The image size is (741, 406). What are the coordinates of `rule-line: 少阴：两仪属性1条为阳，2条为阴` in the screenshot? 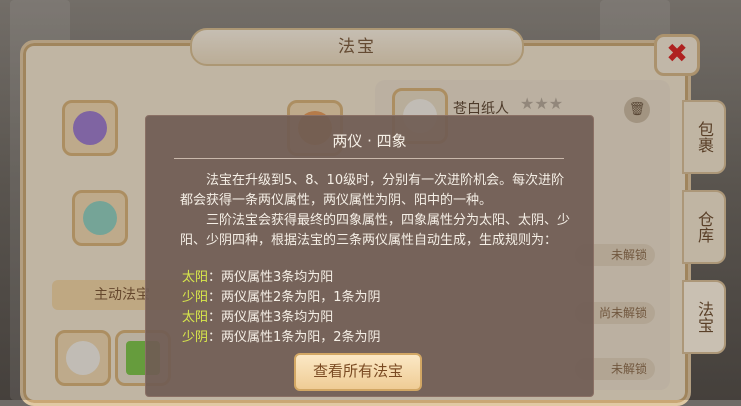 It's located at (281, 335).